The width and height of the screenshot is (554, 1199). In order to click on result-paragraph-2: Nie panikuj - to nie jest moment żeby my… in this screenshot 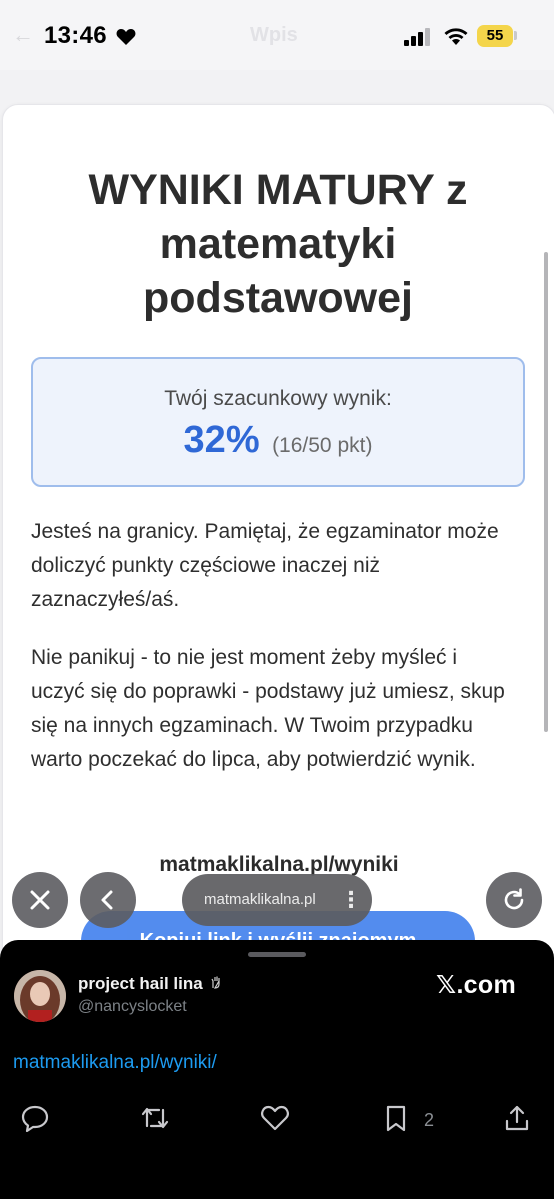, I will do `click(268, 708)`.